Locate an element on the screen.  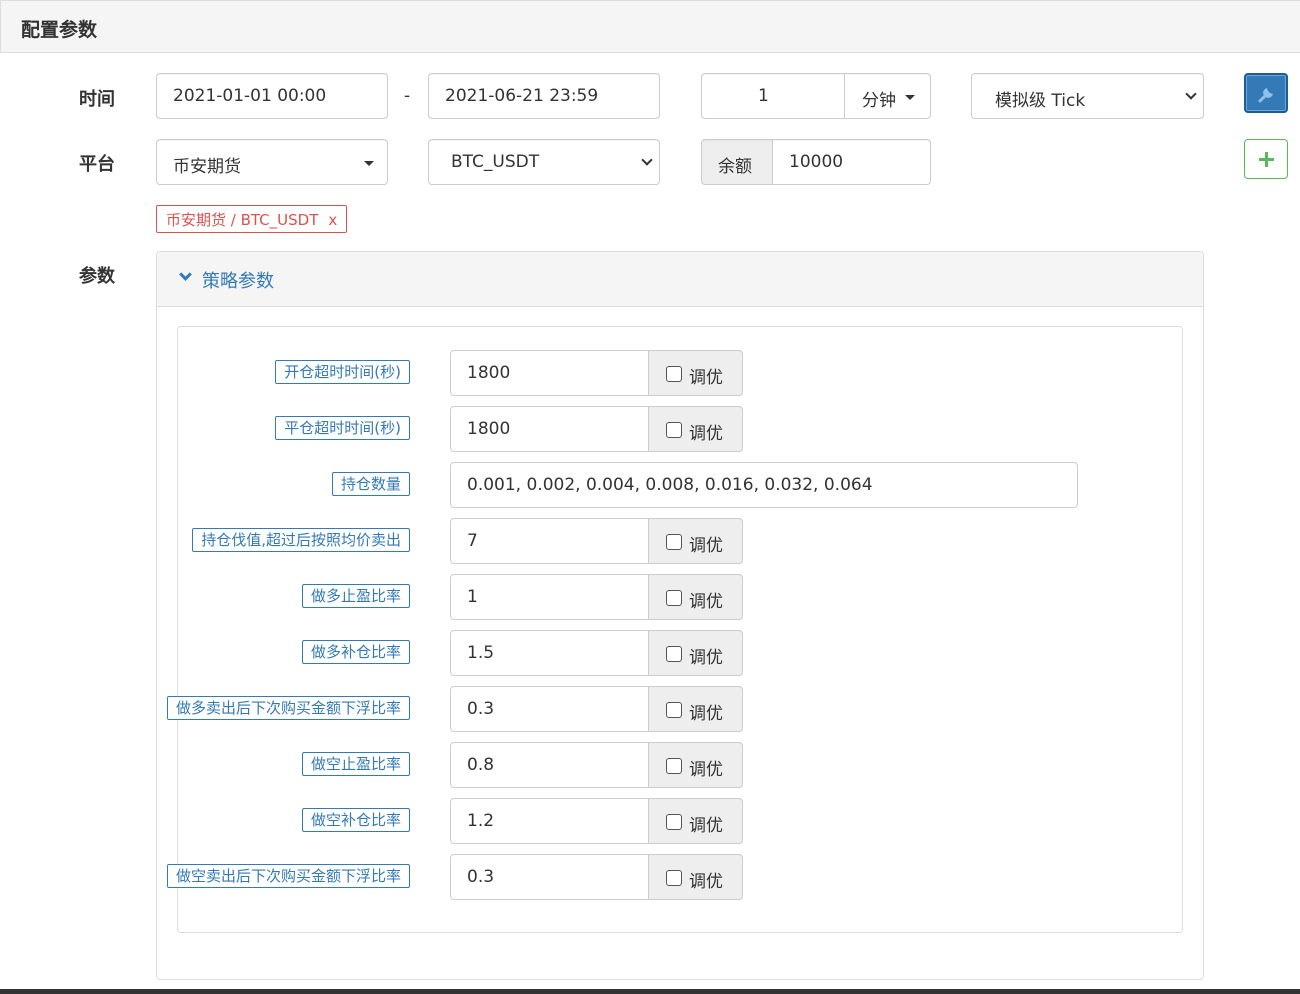
tag-close-icon: x is located at coordinates (332, 220).